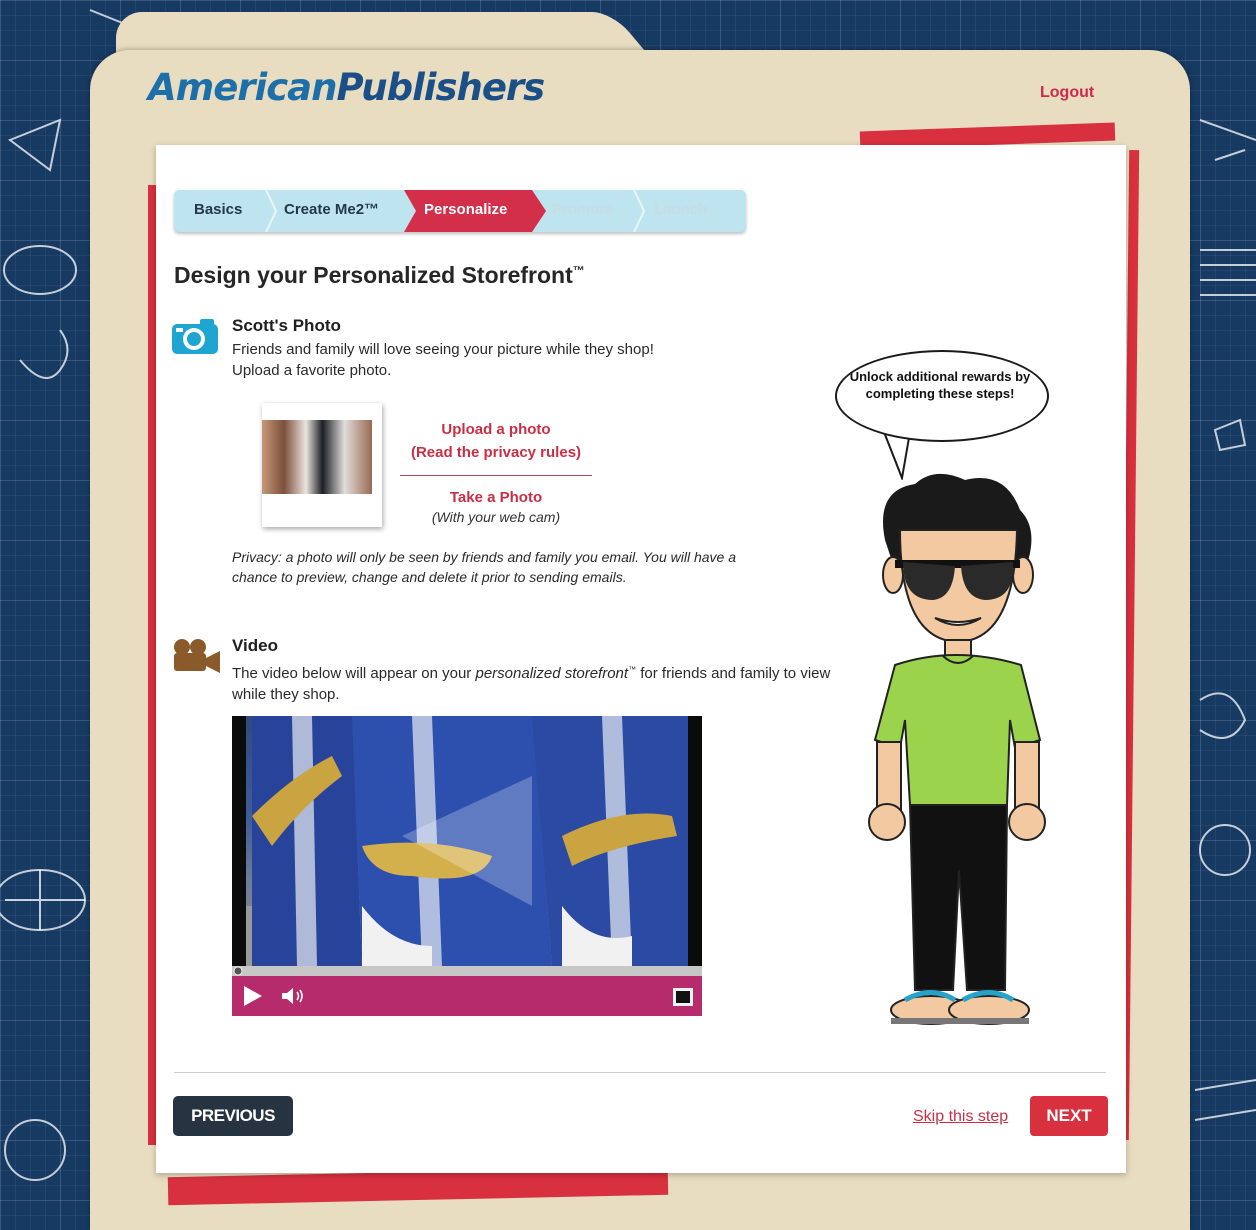 The image size is (1256, 1230). Describe the element at coordinates (467, 996) in the screenshot. I see `video-controls` at that location.